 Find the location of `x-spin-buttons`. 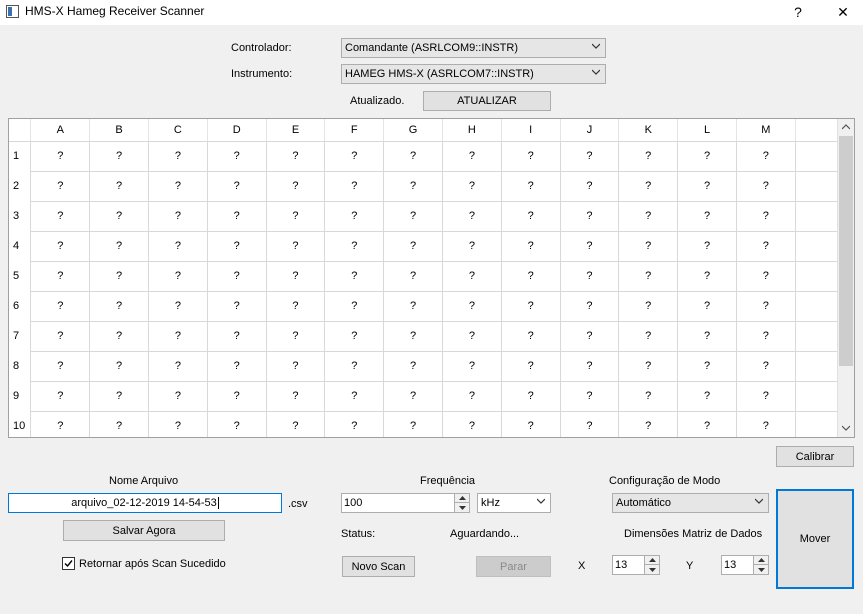

x-spin-buttons is located at coordinates (651, 565).